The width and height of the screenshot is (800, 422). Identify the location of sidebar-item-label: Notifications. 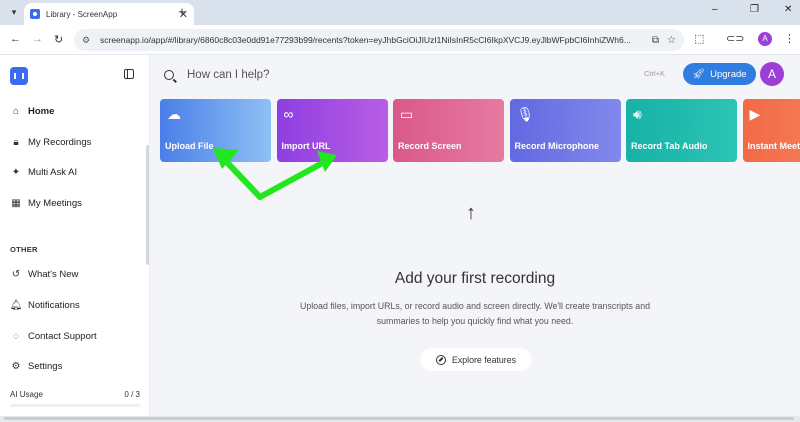
(54, 305).